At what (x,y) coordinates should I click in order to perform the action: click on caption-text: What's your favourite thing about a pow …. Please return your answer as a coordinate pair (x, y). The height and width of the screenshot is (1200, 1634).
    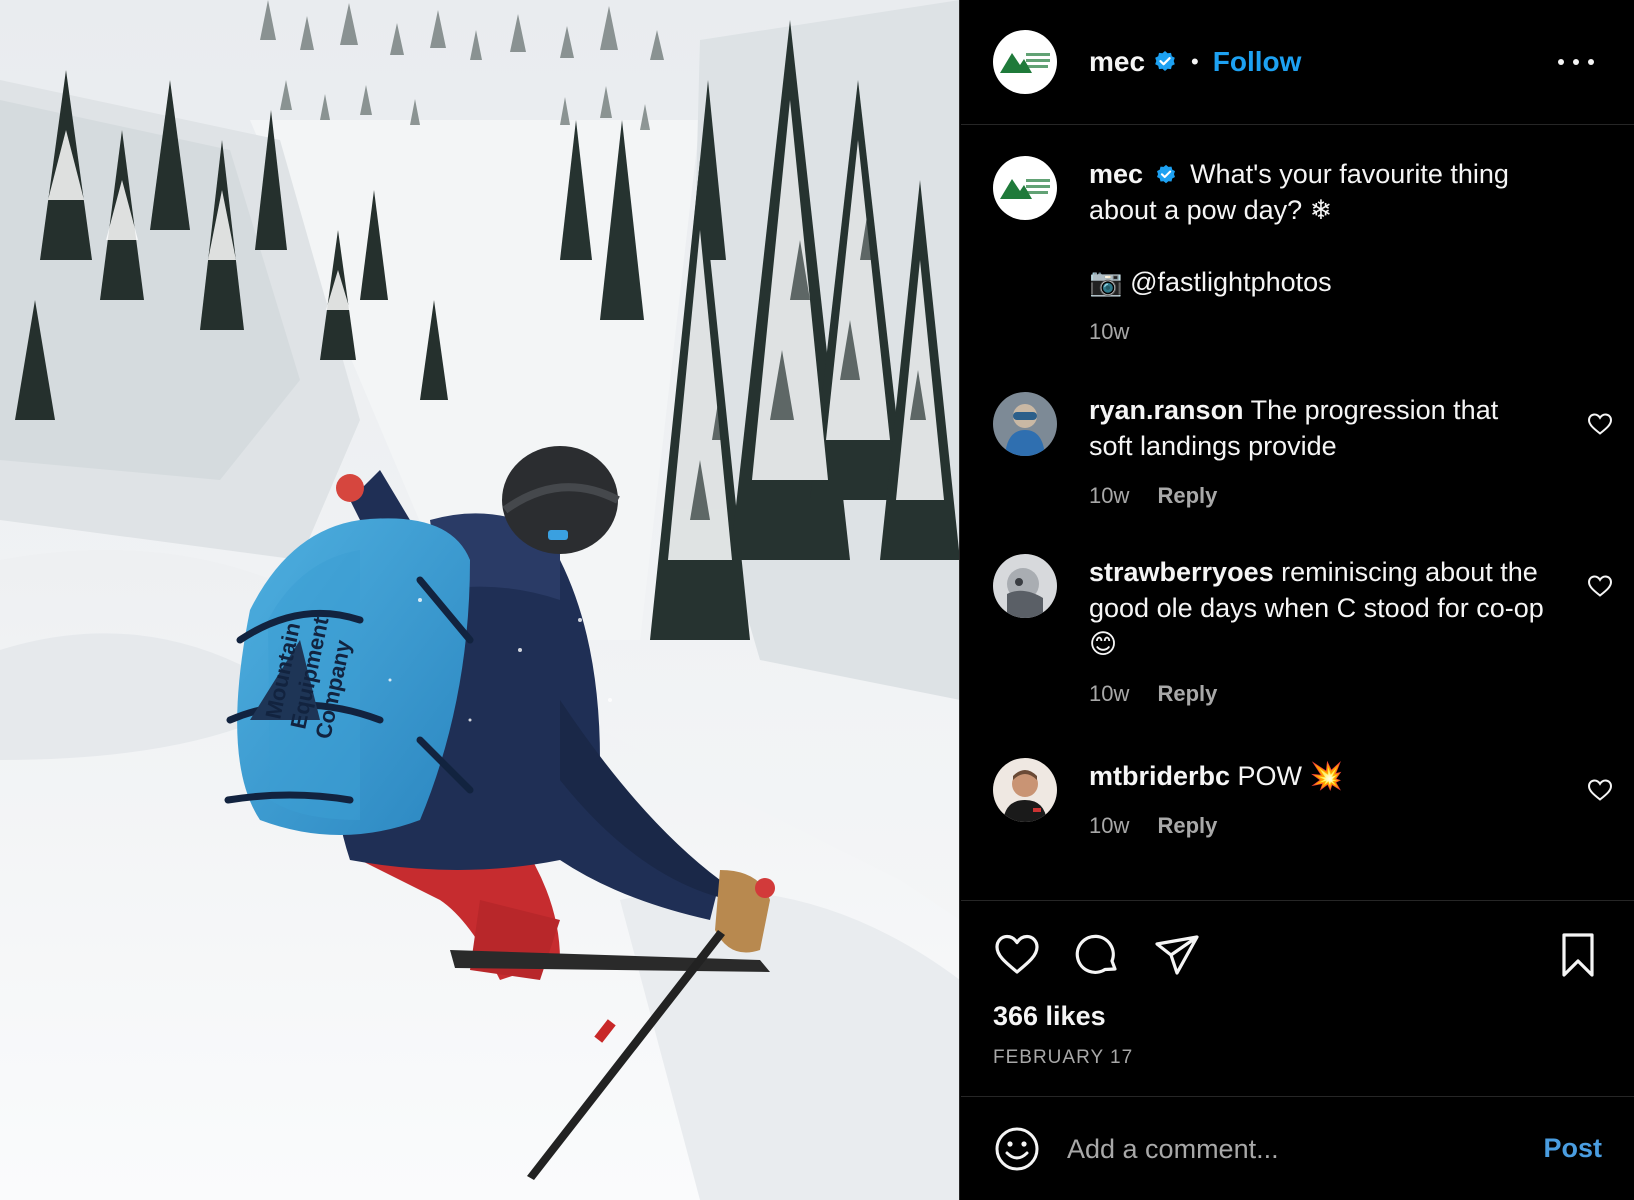
    Looking at the image, I should click on (1299, 192).